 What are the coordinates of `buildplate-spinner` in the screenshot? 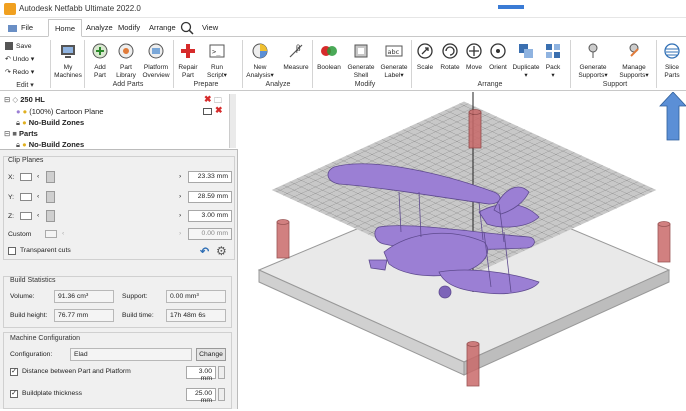 It's located at (221, 394).